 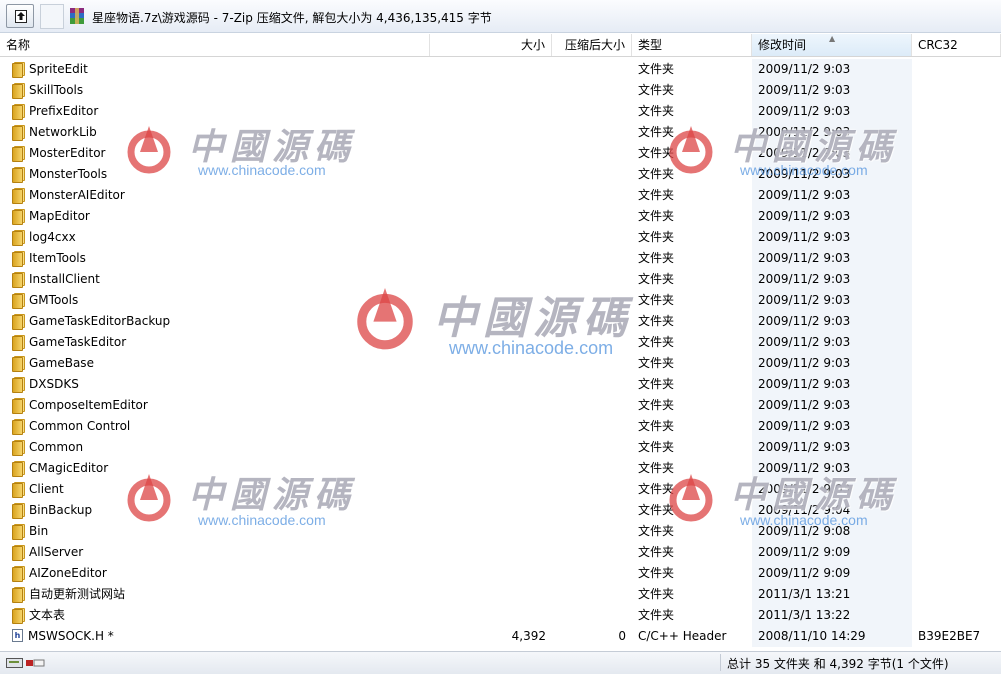 I want to click on column-name: 名称, so click(x=215, y=45).